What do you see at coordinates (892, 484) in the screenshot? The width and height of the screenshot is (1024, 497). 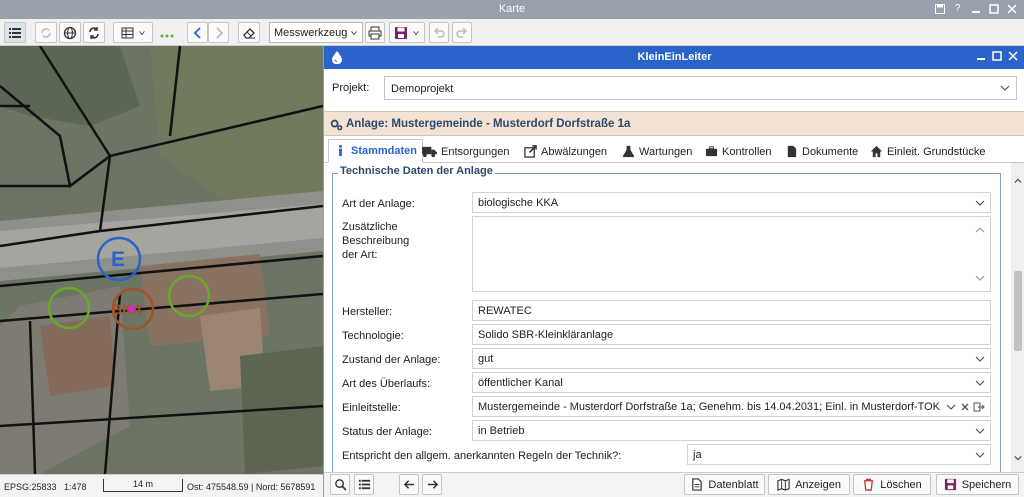 I see `loeschen-button: Löschen` at bounding box center [892, 484].